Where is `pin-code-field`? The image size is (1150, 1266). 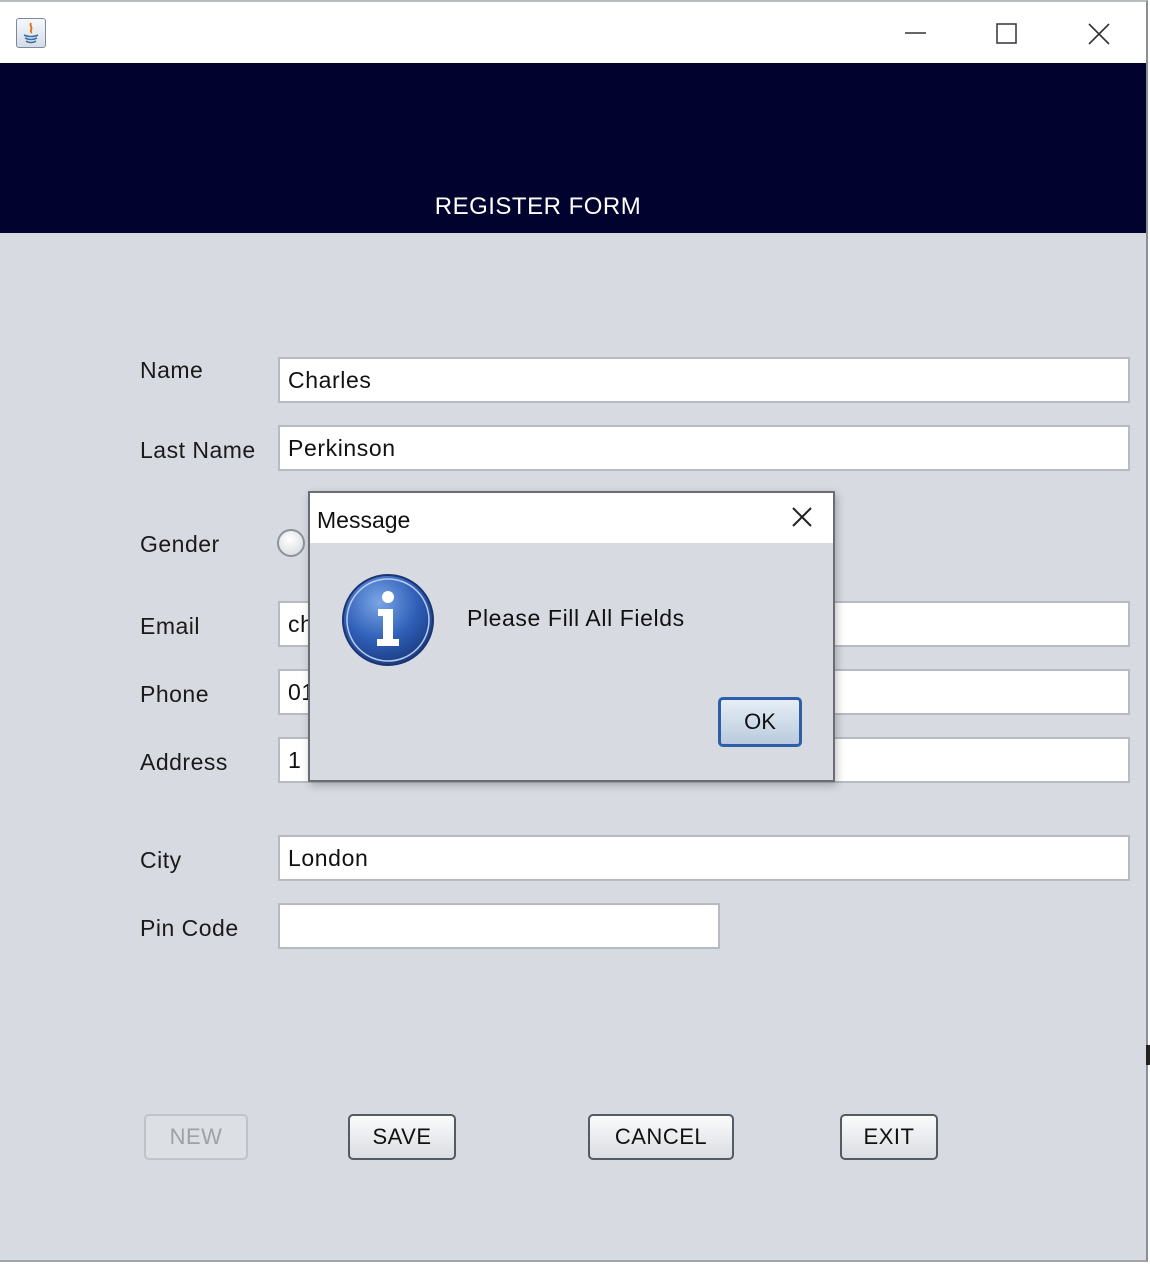
pin-code-field is located at coordinates (499, 926).